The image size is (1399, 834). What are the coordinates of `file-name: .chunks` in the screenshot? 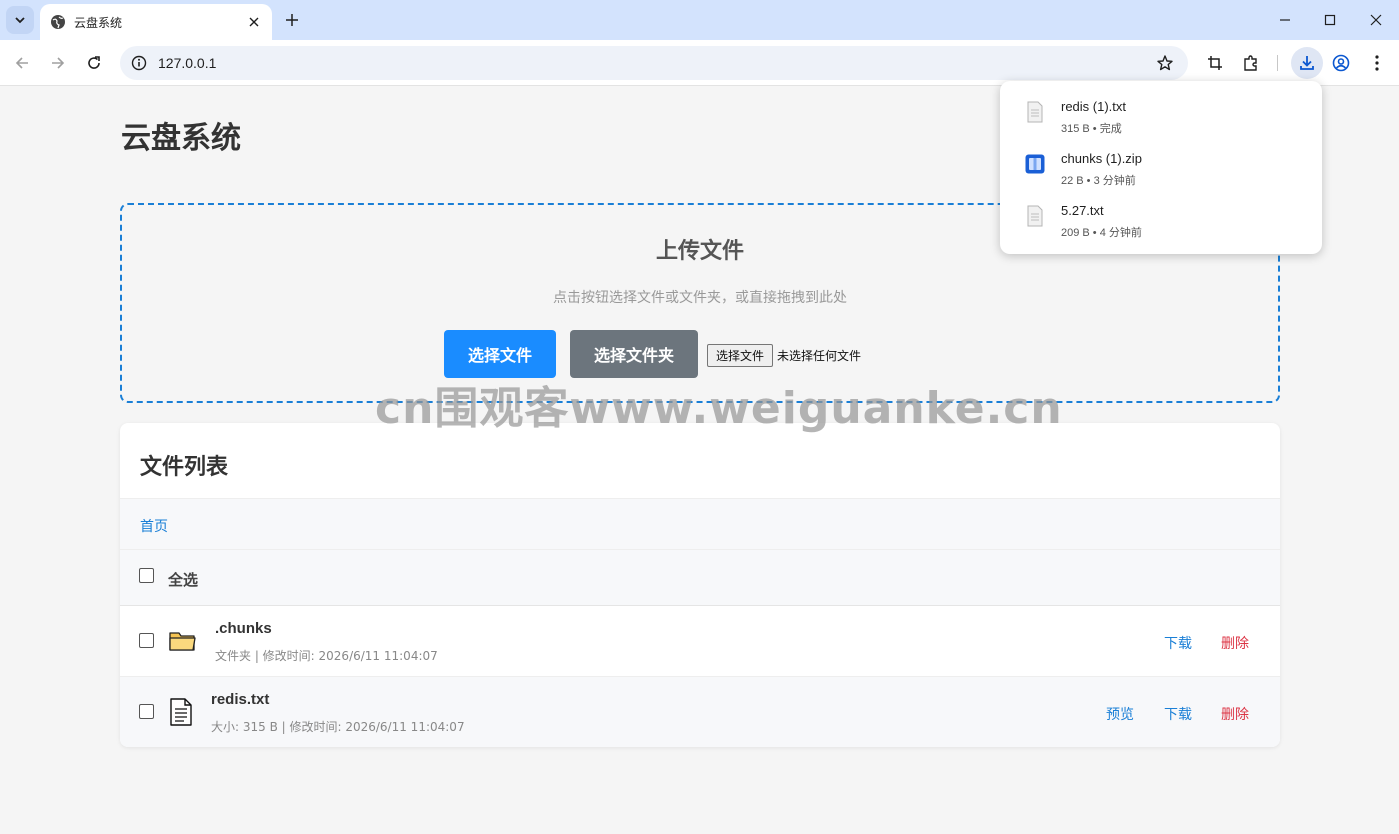 It's located at (243, 628).